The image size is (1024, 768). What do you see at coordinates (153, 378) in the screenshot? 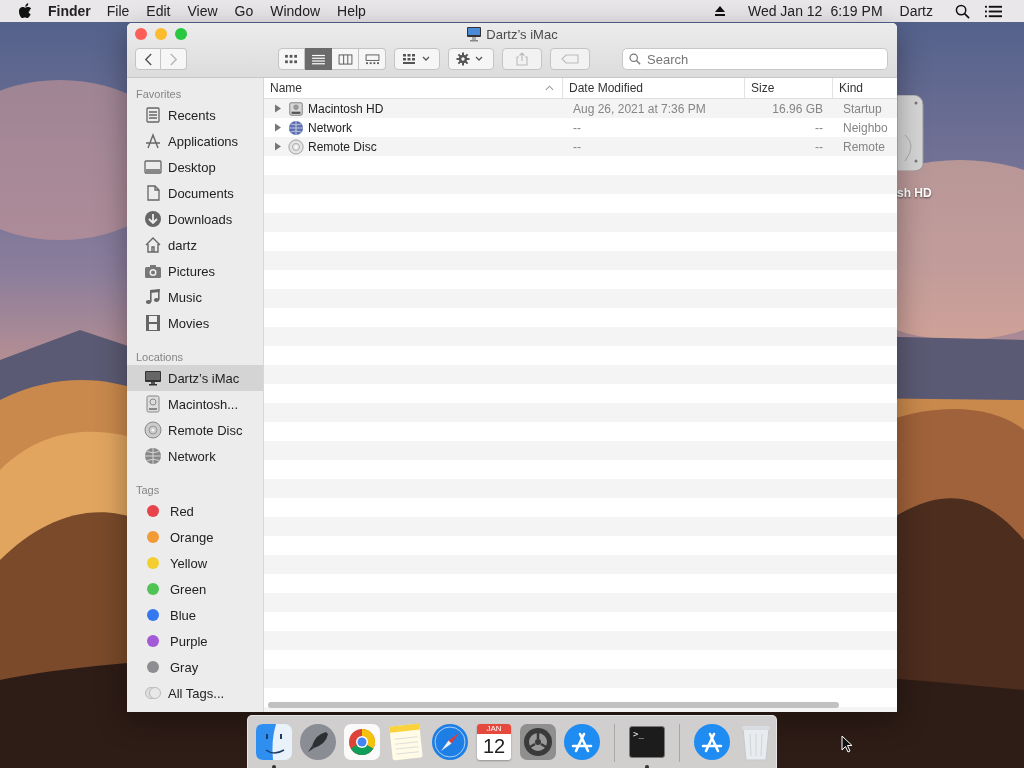
I see `computer-icon` at bounding box center [153, 378].